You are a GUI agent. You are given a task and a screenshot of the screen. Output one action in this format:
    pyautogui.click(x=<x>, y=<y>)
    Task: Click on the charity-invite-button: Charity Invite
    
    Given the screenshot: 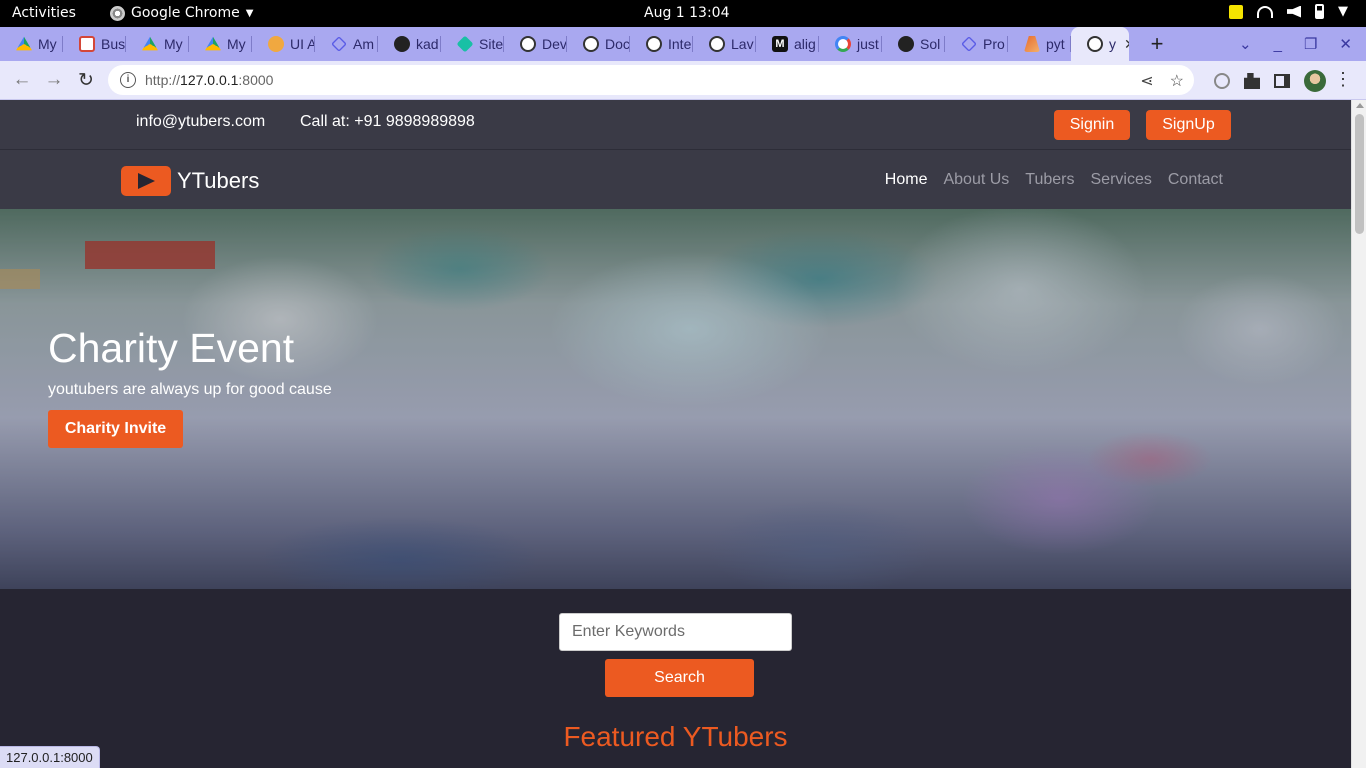 What is the action you would take?
    pyautogui.click(x=115, y=429)
    